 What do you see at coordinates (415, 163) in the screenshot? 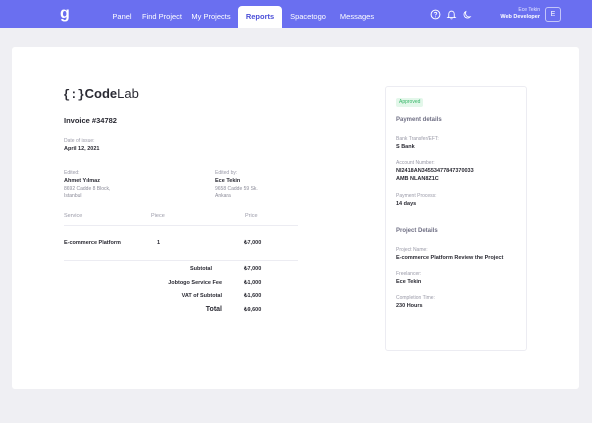
I see `account-number-label: Account Number:` at bounding box center [415, 163].